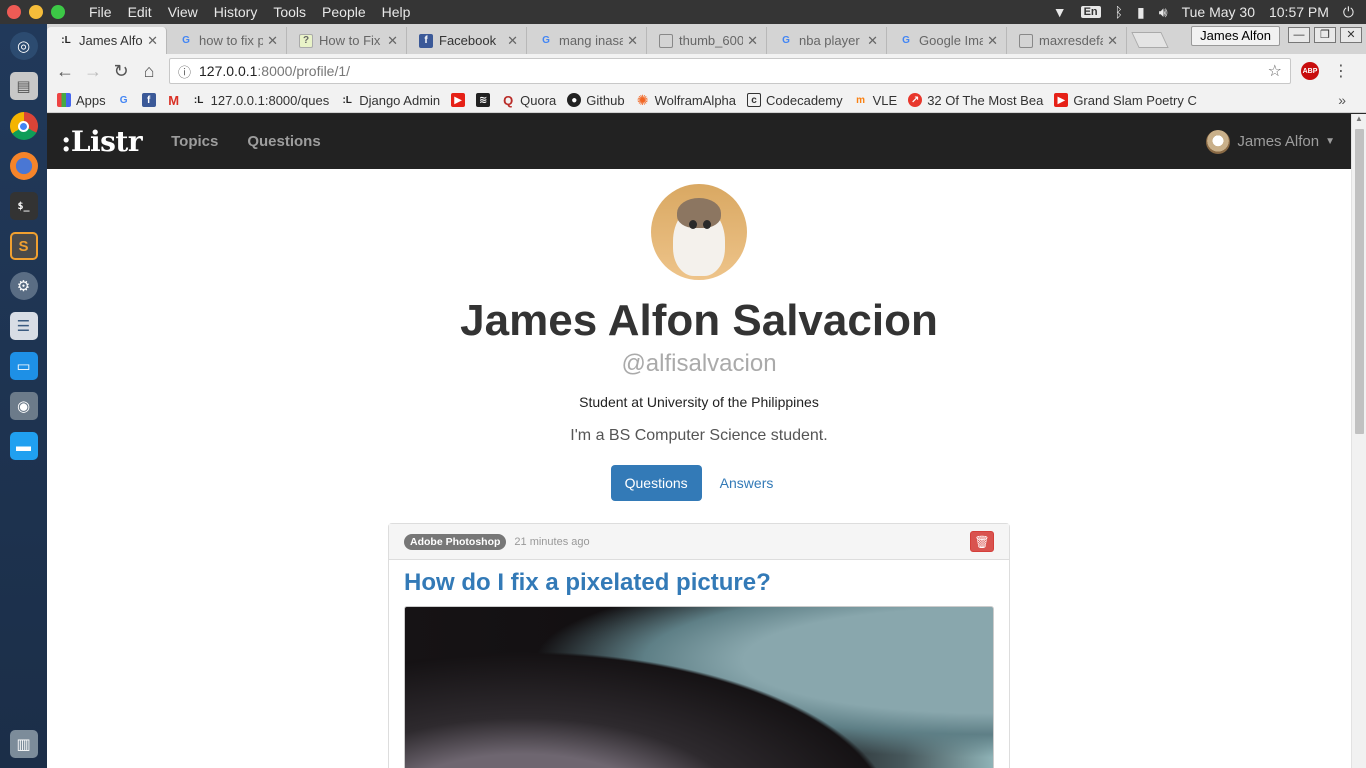 The height and width of the screenshot is (768, 1366). I want to click on menu-people: People, so click(344, 12).